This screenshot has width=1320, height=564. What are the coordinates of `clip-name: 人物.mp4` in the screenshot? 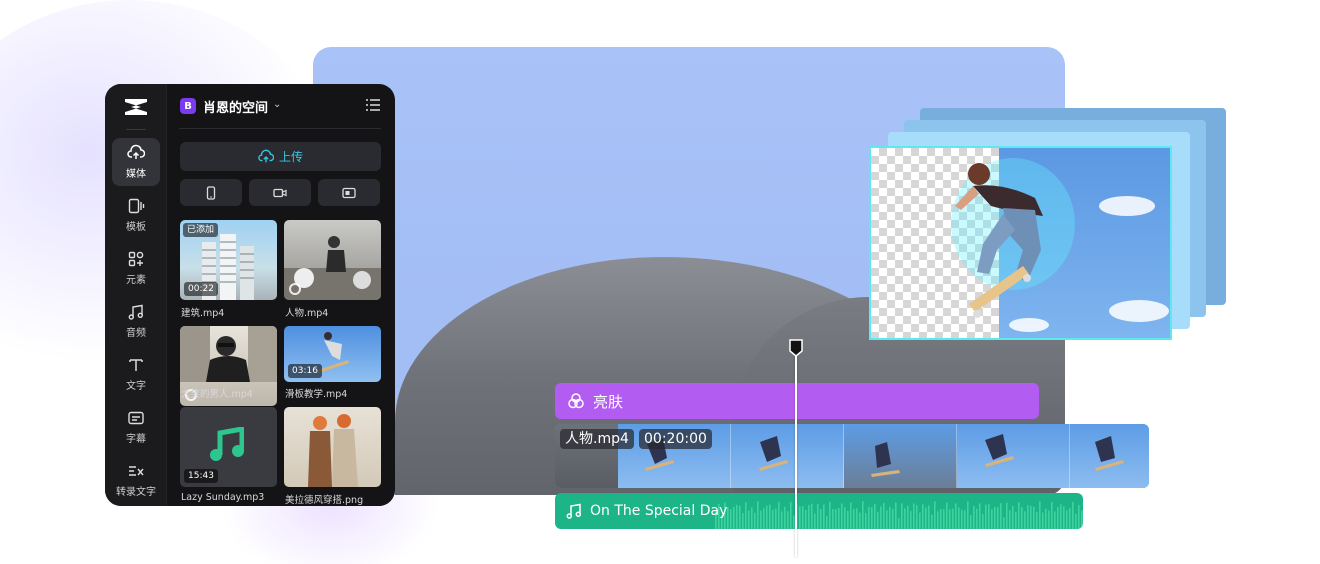 It's located at (597, 439).